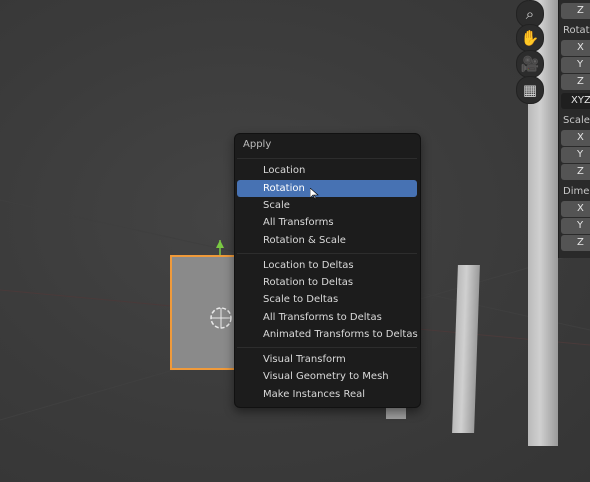 The width and height of the screenshot is (590, 482). I want to click on menu-item-scale-to-deltas: Scale to Deltas, so click(327, 299).